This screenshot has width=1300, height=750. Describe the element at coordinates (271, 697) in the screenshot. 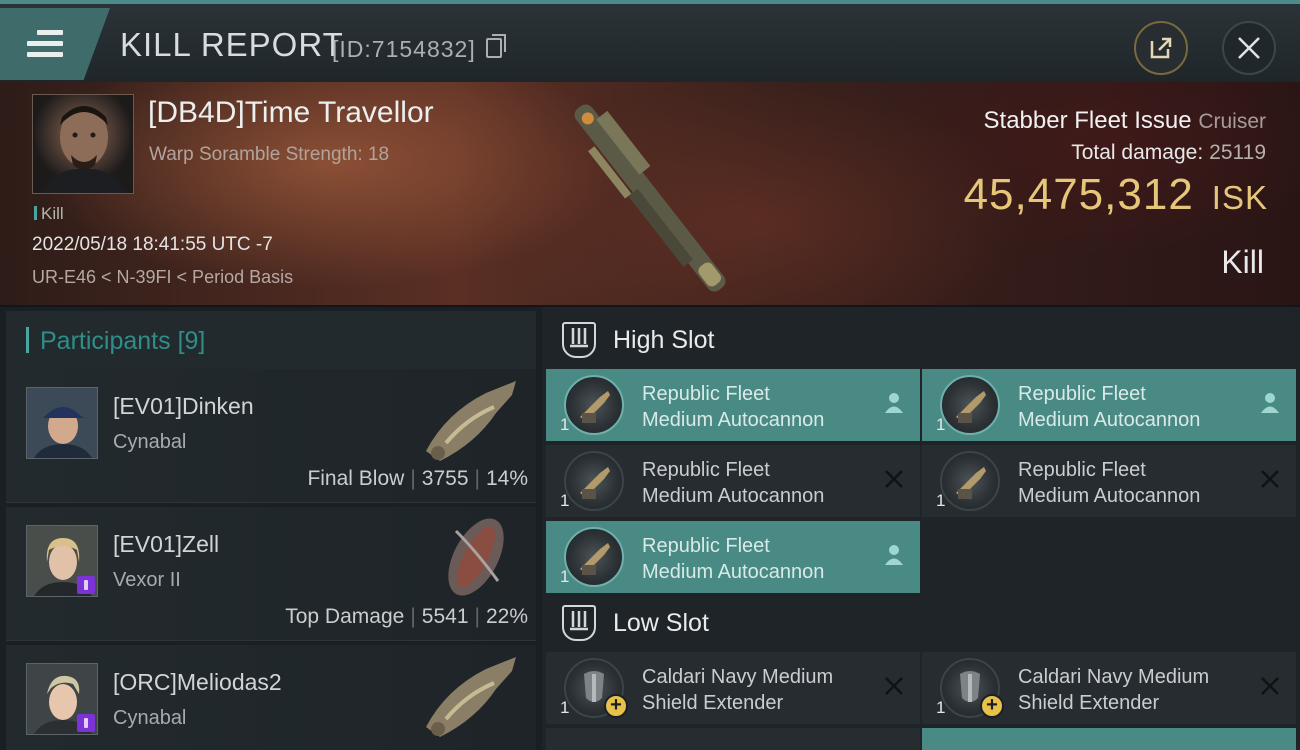

I see `participant-card: [ORC]Meliodas2 Cynabal` at that location.